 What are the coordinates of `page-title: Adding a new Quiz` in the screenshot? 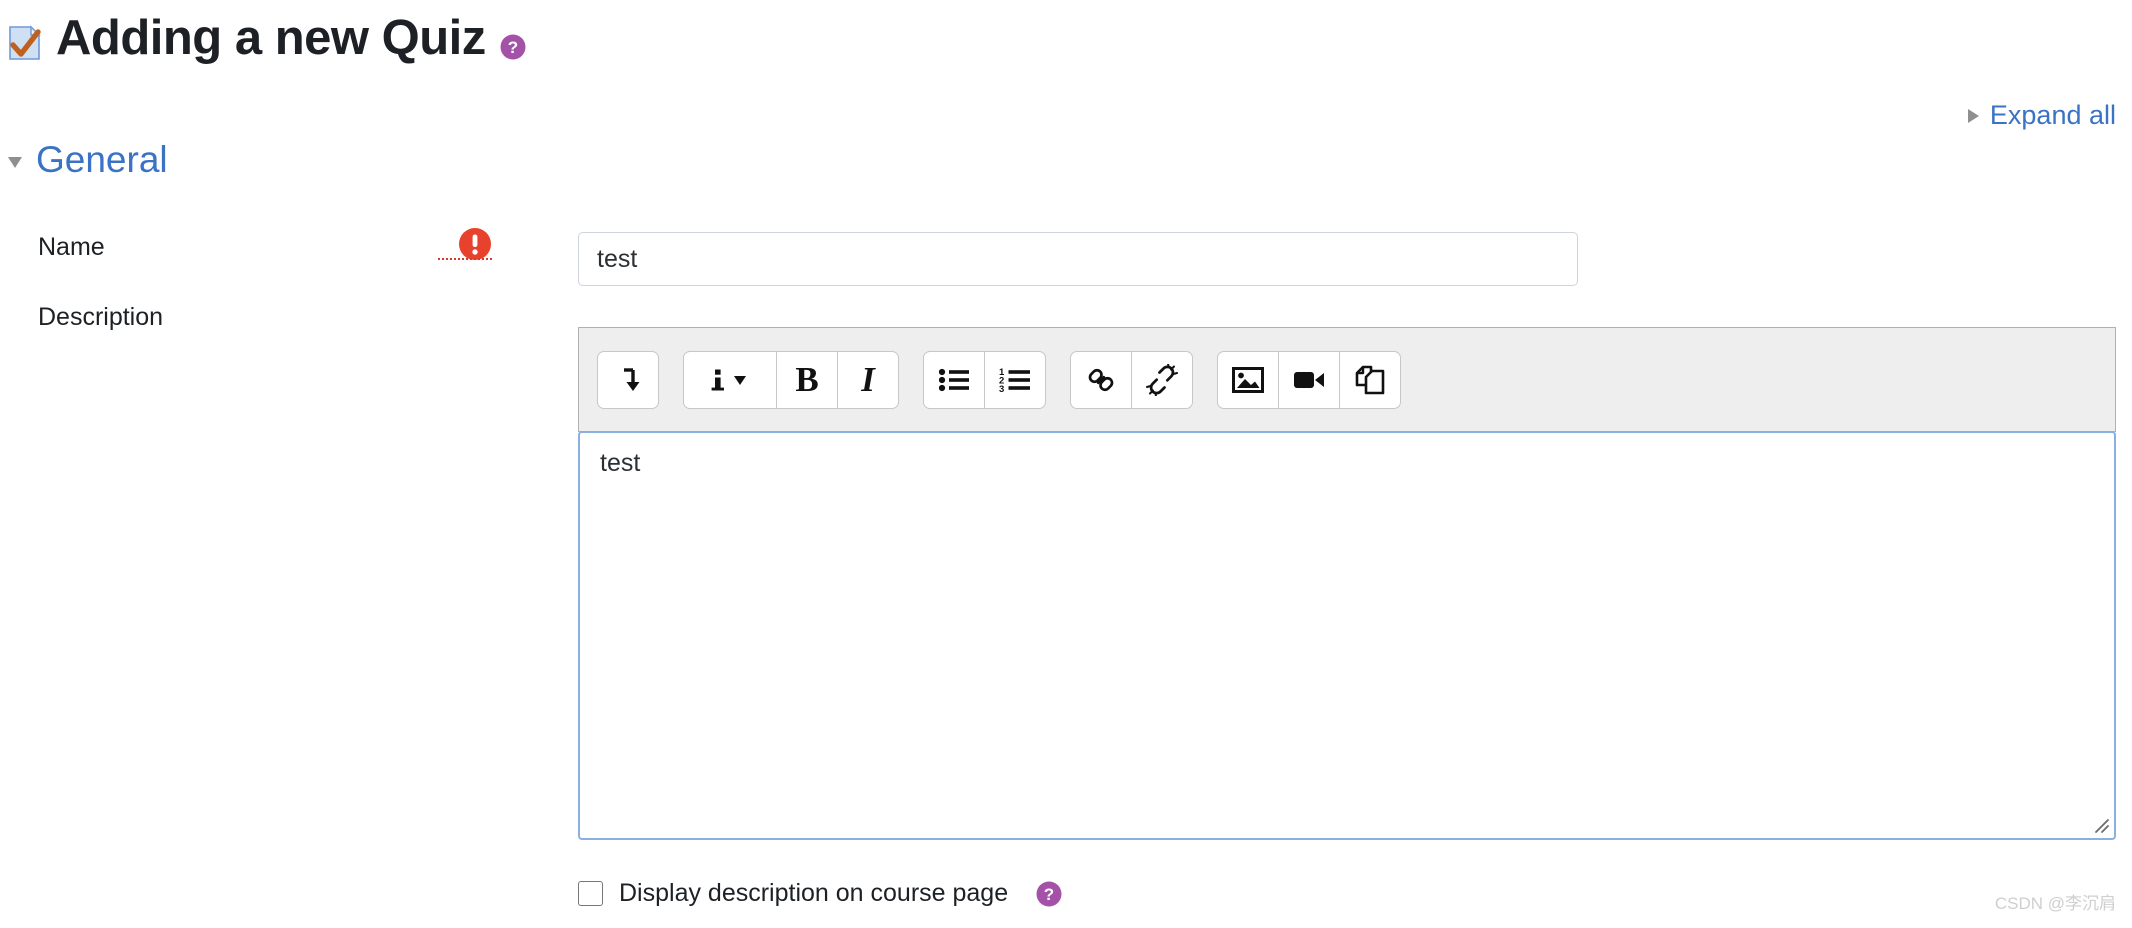 It's located at (271, 38).